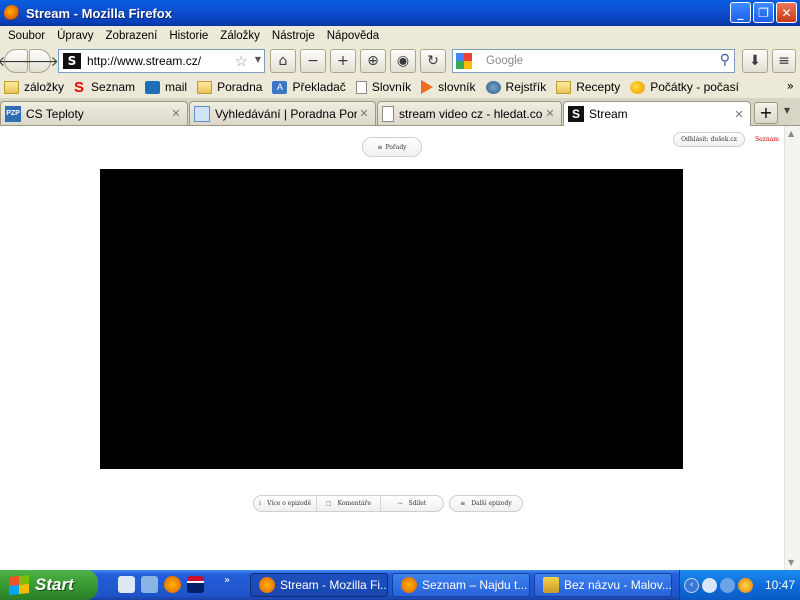 Image resolution: width=800 pixels, height=600 pixels. Describe the element at coordinates (784, 61) in the screenshot. I see `menu-button: ≡` at that location.